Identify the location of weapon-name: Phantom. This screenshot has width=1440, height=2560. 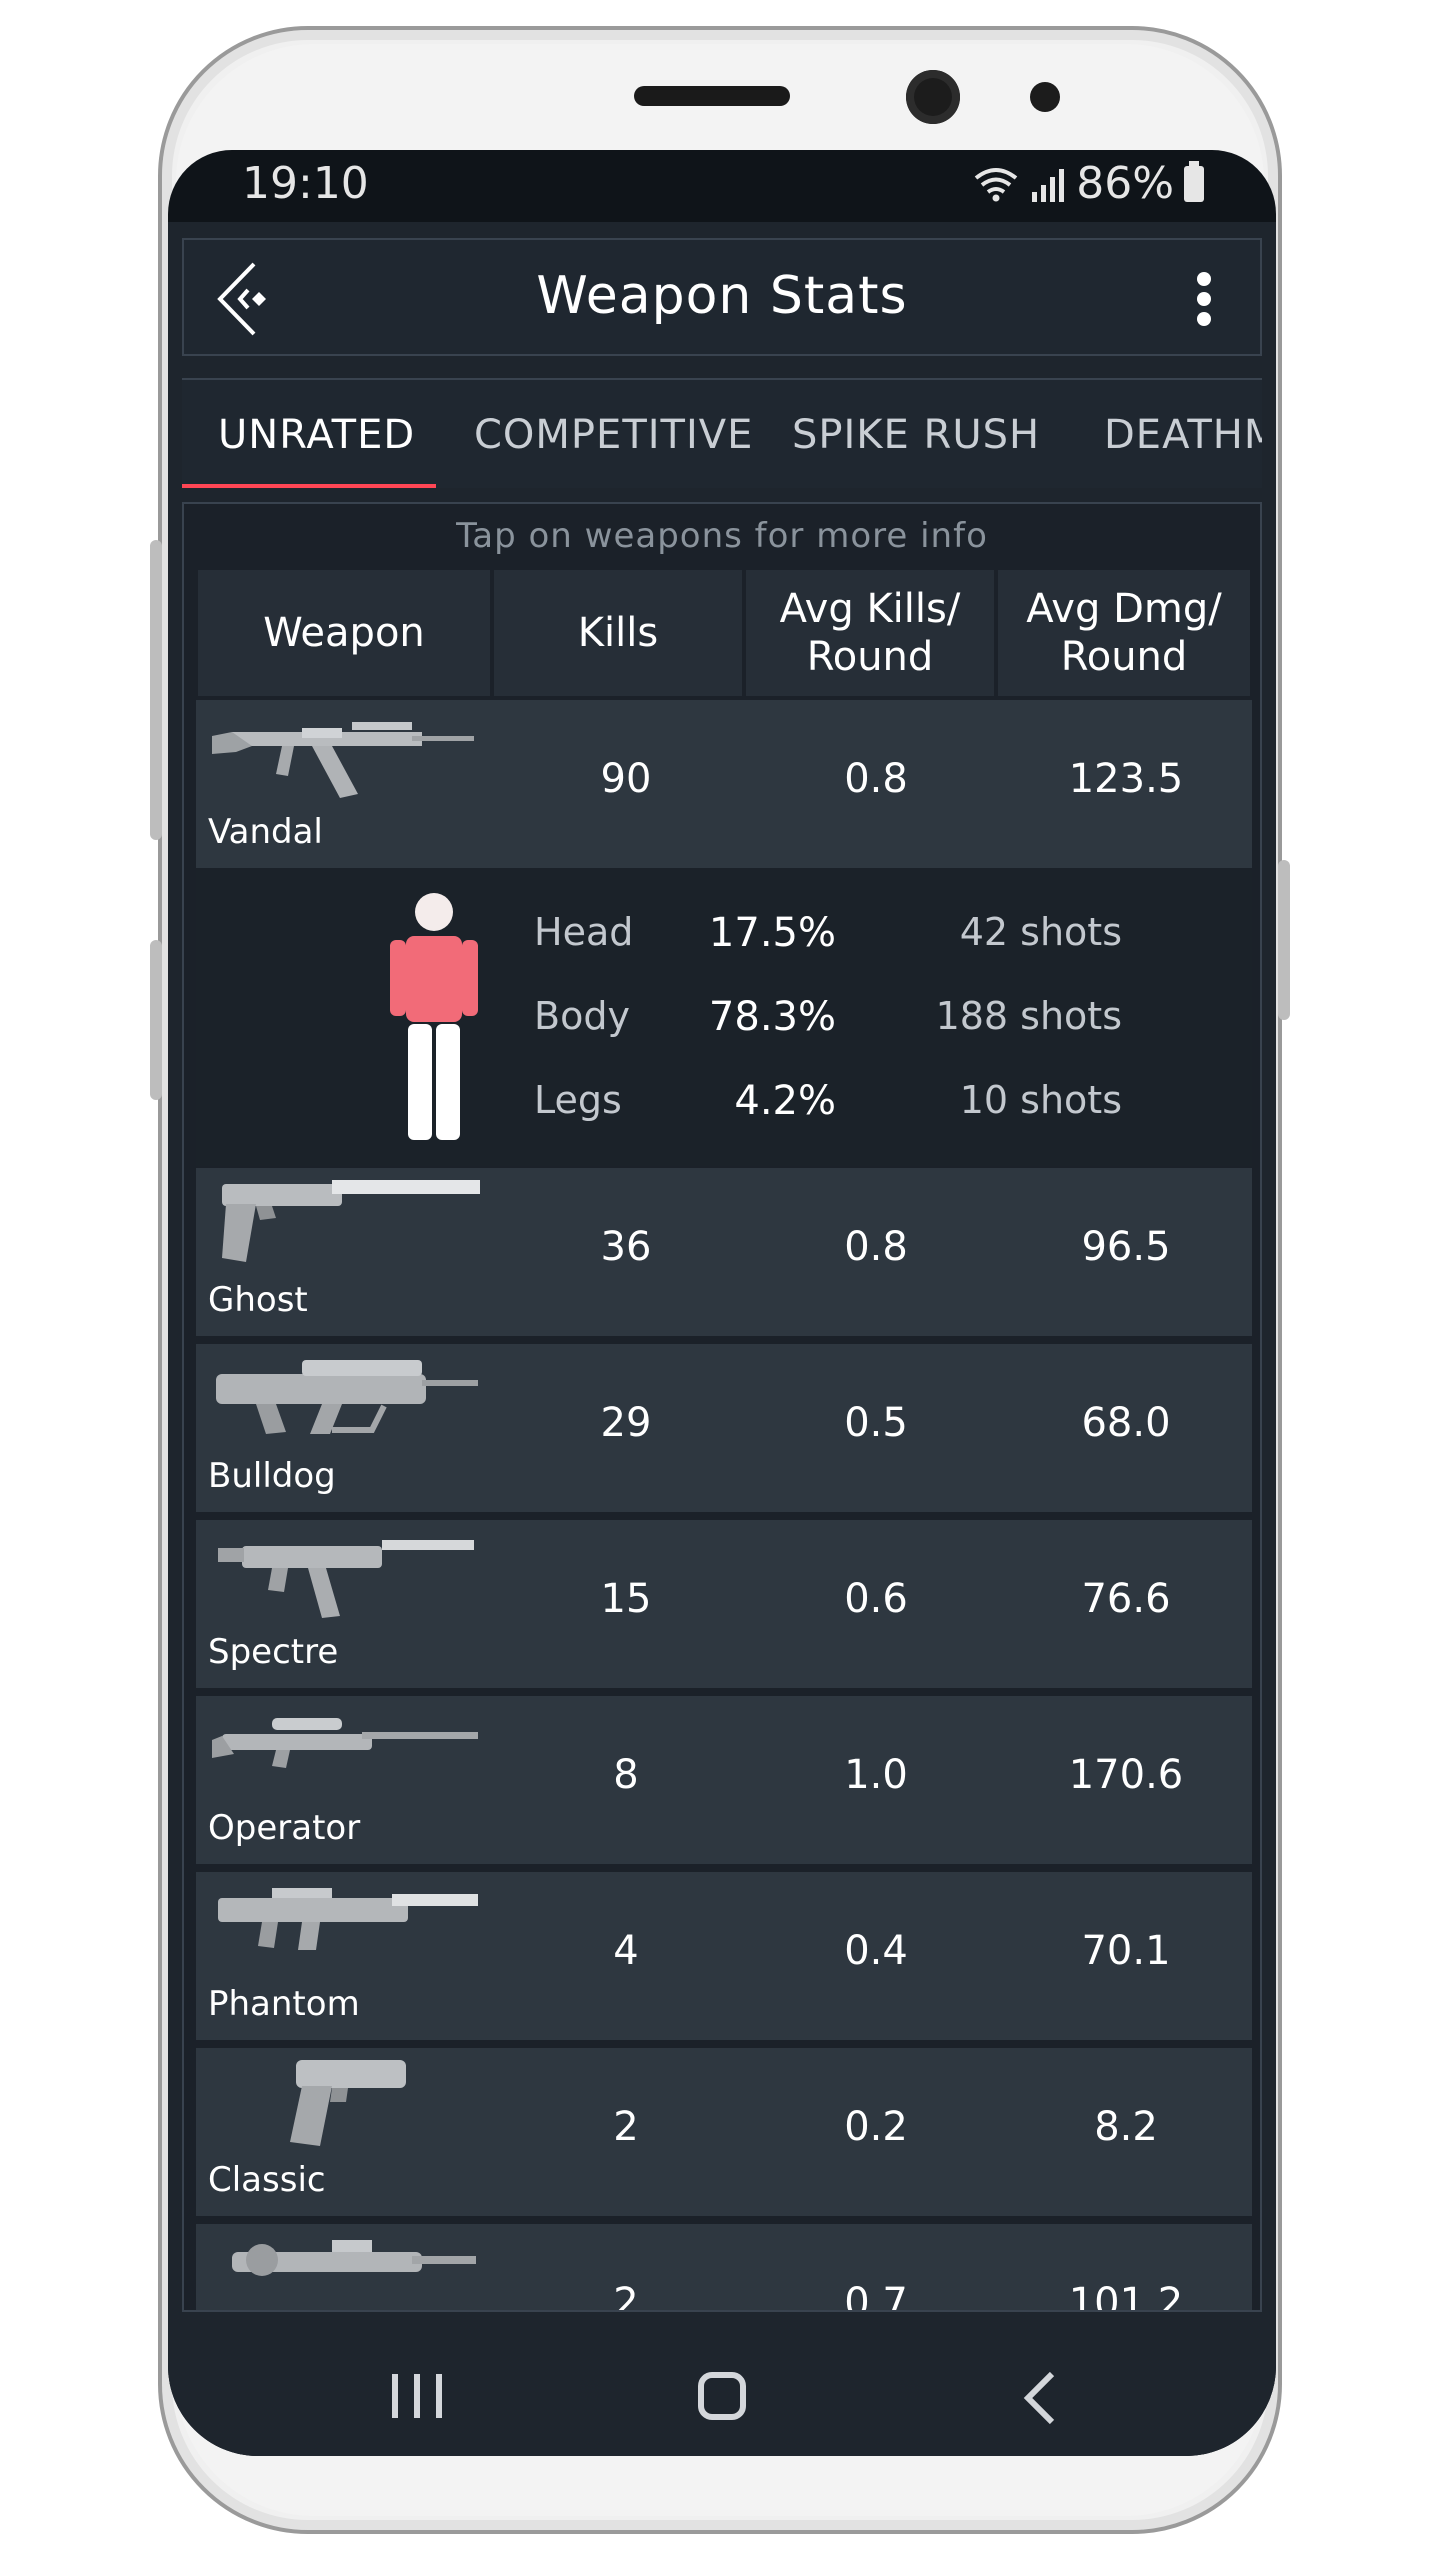
(284, 2004).